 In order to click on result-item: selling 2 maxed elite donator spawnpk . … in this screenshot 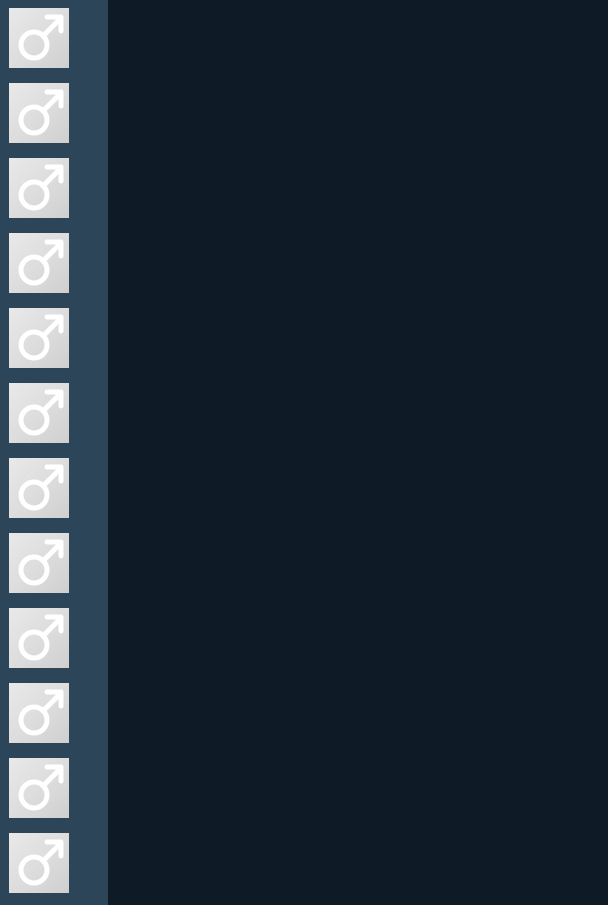, I will do `click(304, 787)`.